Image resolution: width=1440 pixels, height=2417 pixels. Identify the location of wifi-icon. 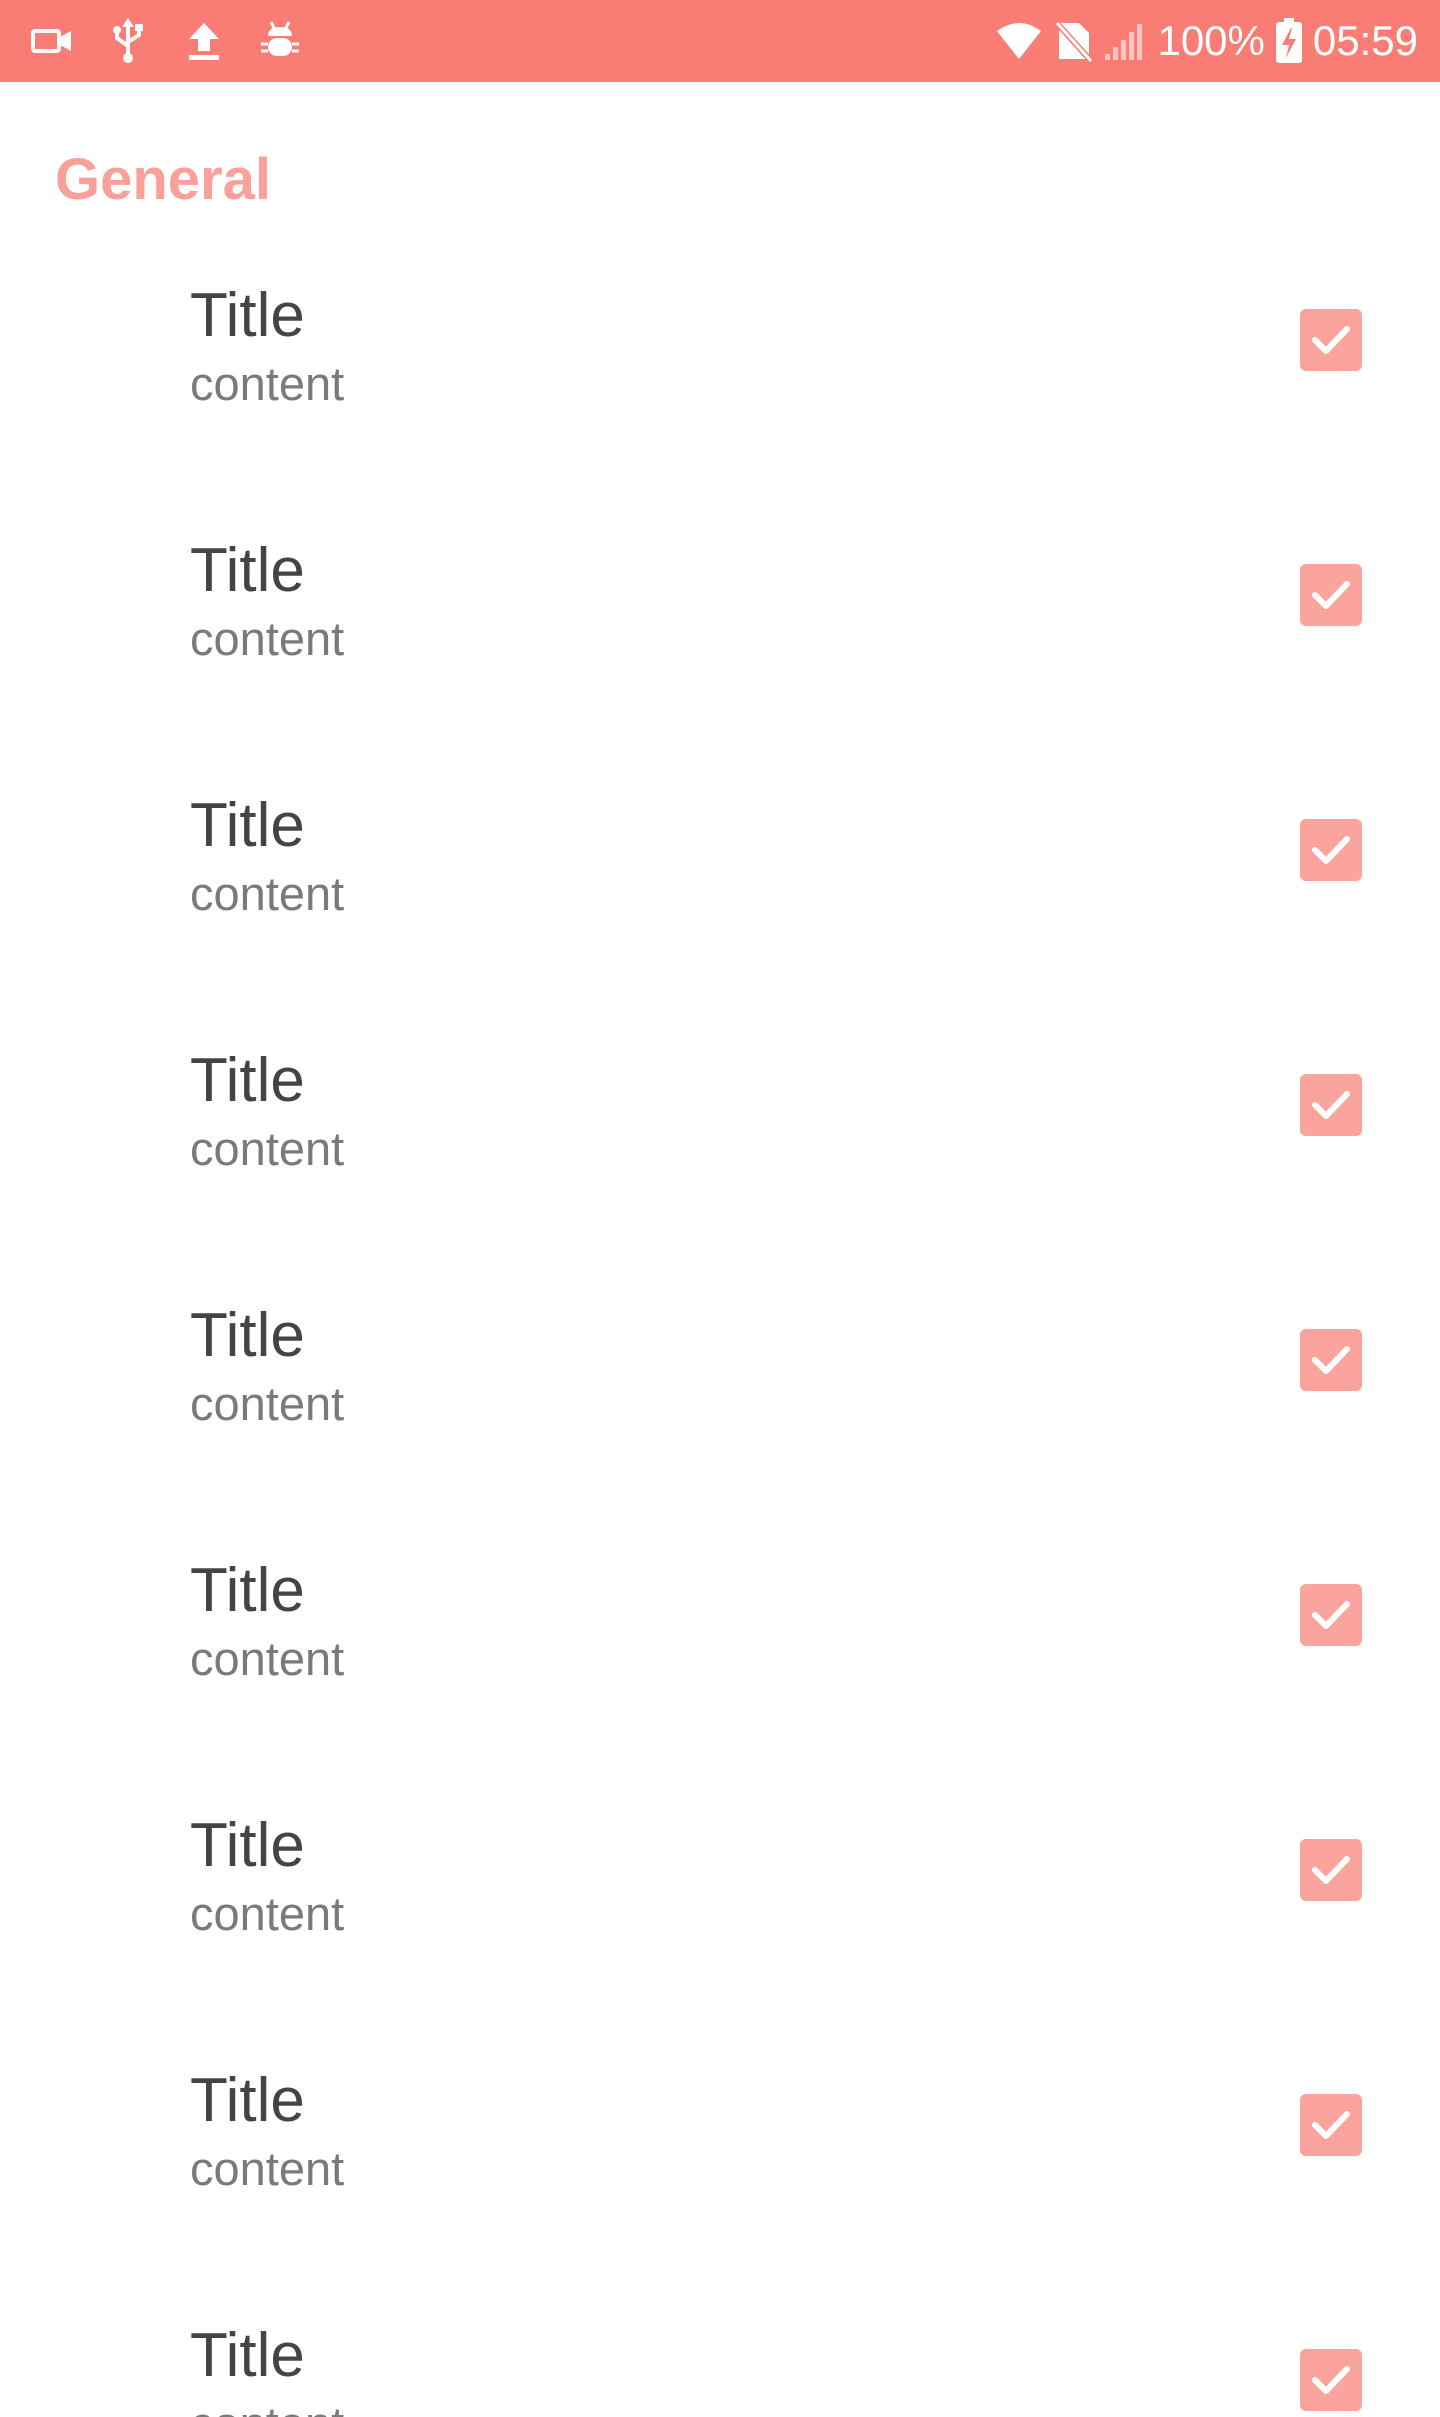
(1019, 41).